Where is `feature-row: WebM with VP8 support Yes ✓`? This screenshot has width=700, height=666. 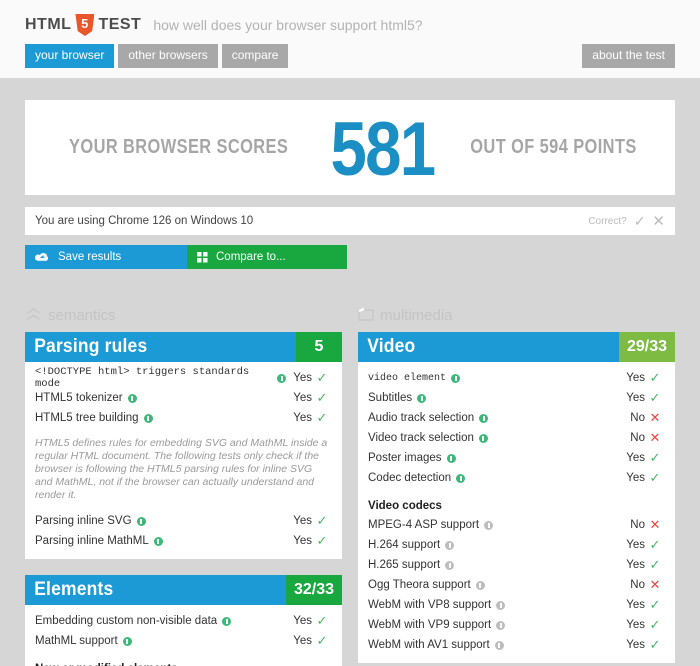
feature-row: WebM with VP8 support Yes ✓ is located at coordinates (516, 605).